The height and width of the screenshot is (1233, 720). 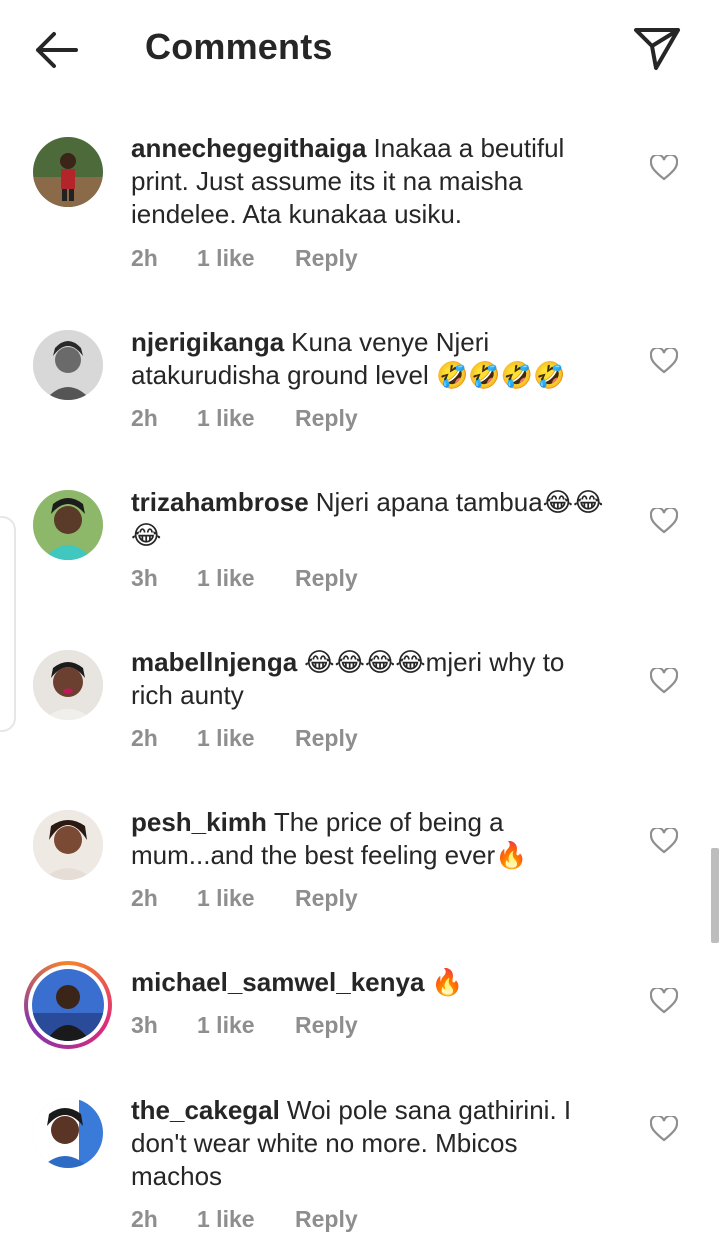 What do you see at coordinates (205, 1110) in the screenshot?
I see `comment-username: the_cakegal` at bounding box center [205, 1110].